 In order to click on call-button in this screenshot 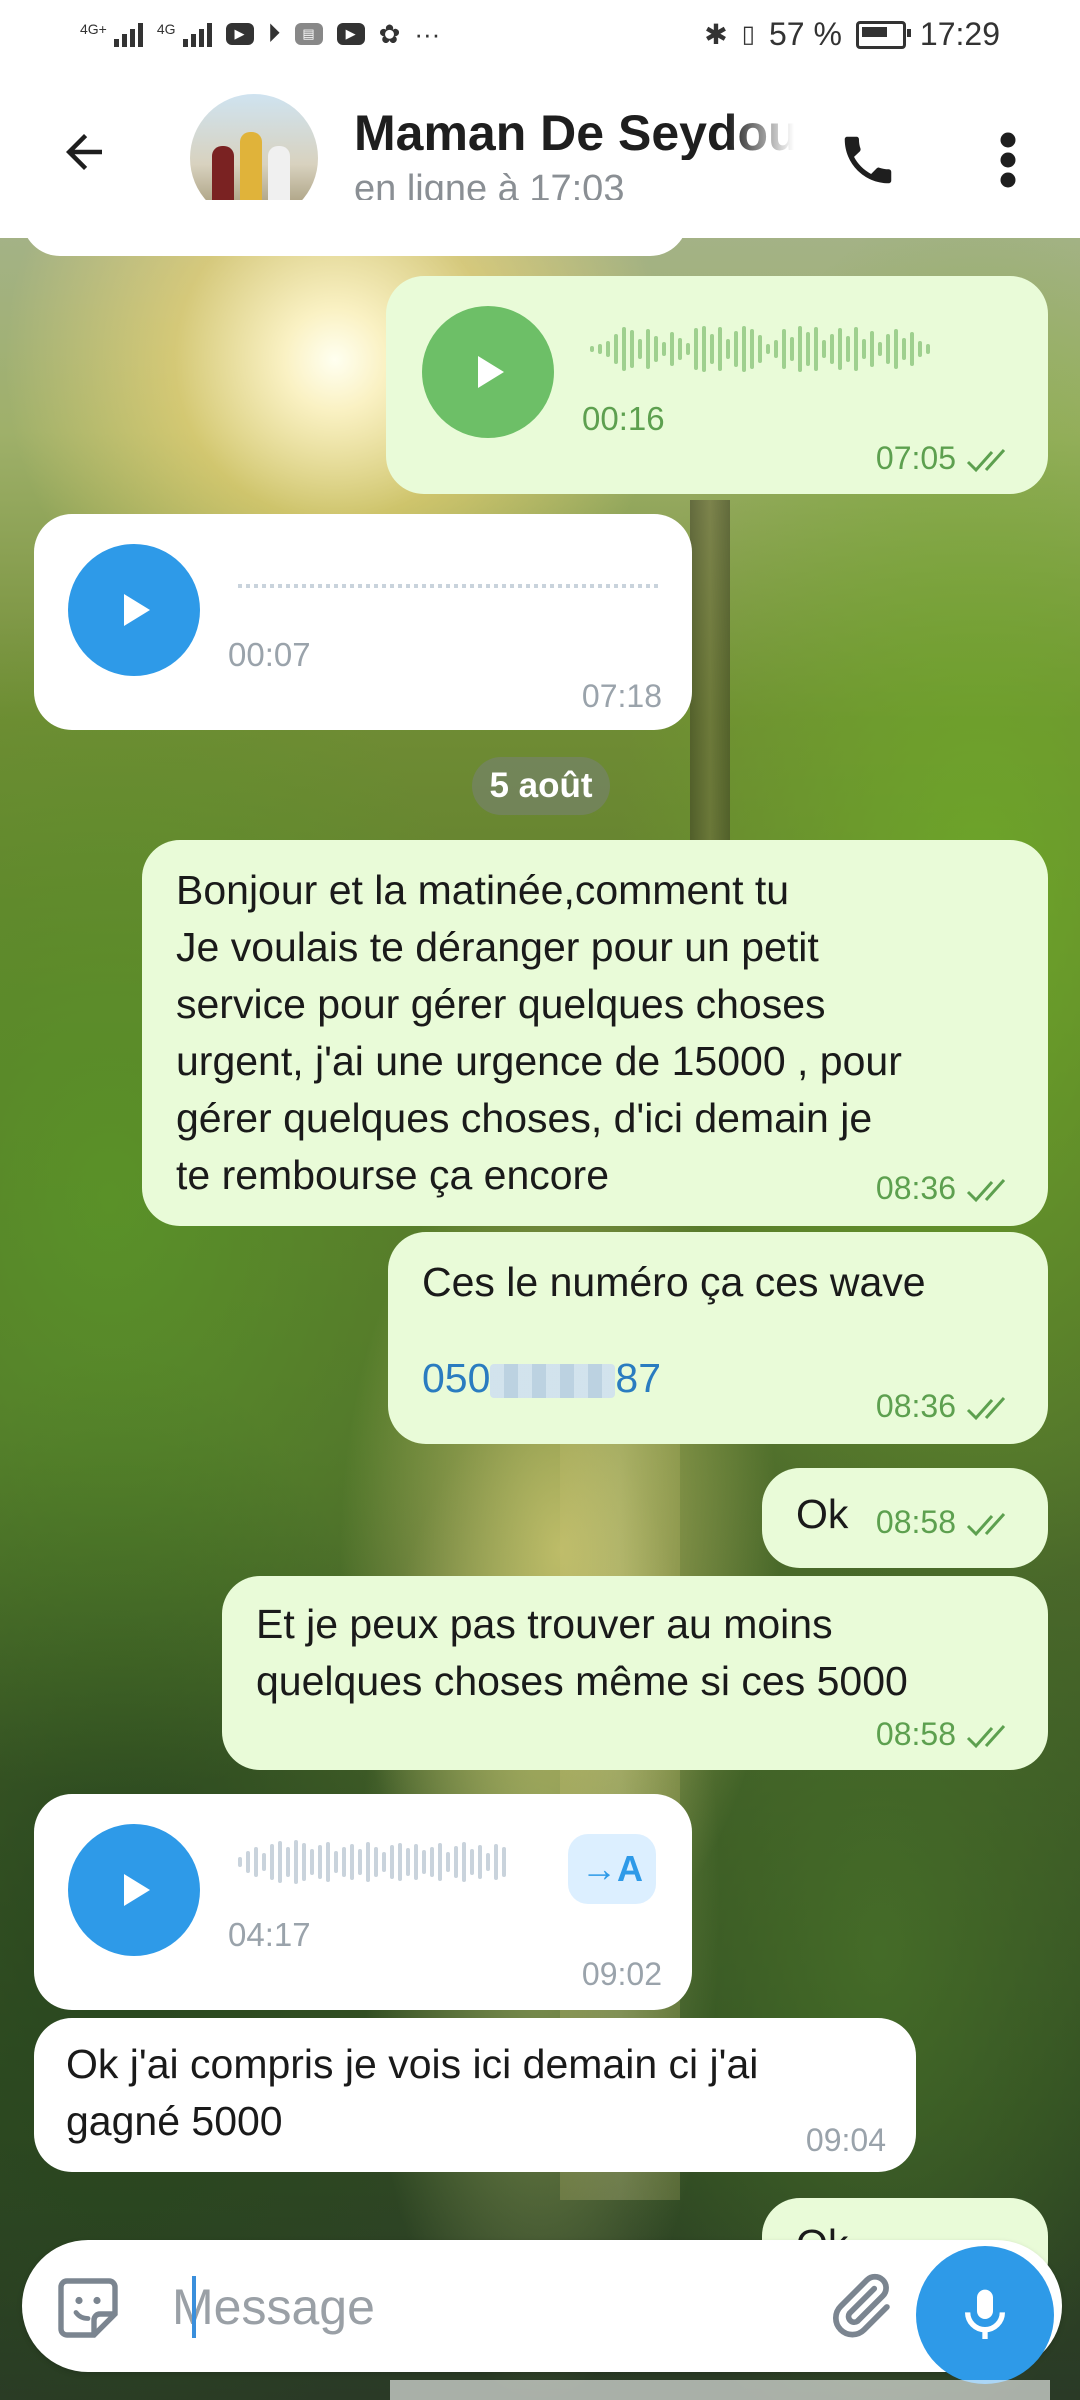, I will do `click(868, 160)`.